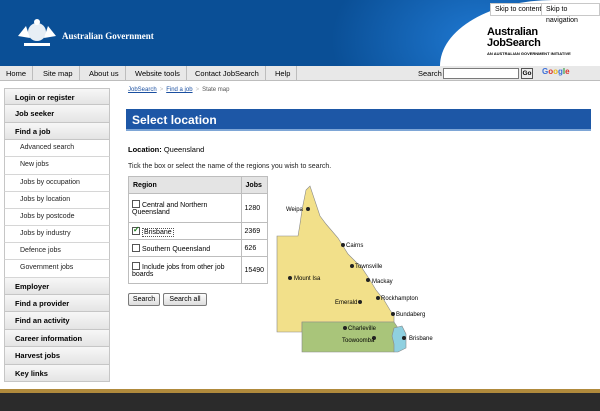  I want to click on jobs-count: 15490, so click(254, 270).